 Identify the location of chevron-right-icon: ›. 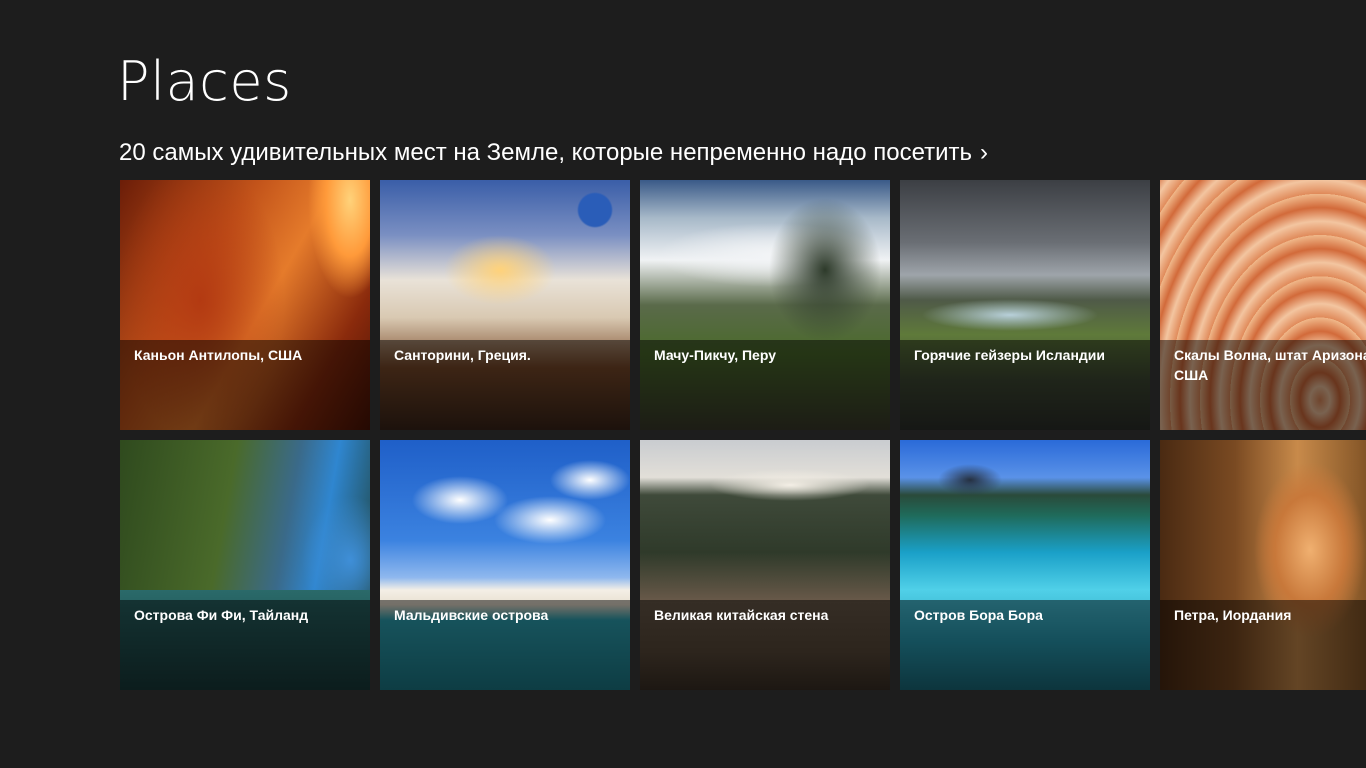
(984, 152).